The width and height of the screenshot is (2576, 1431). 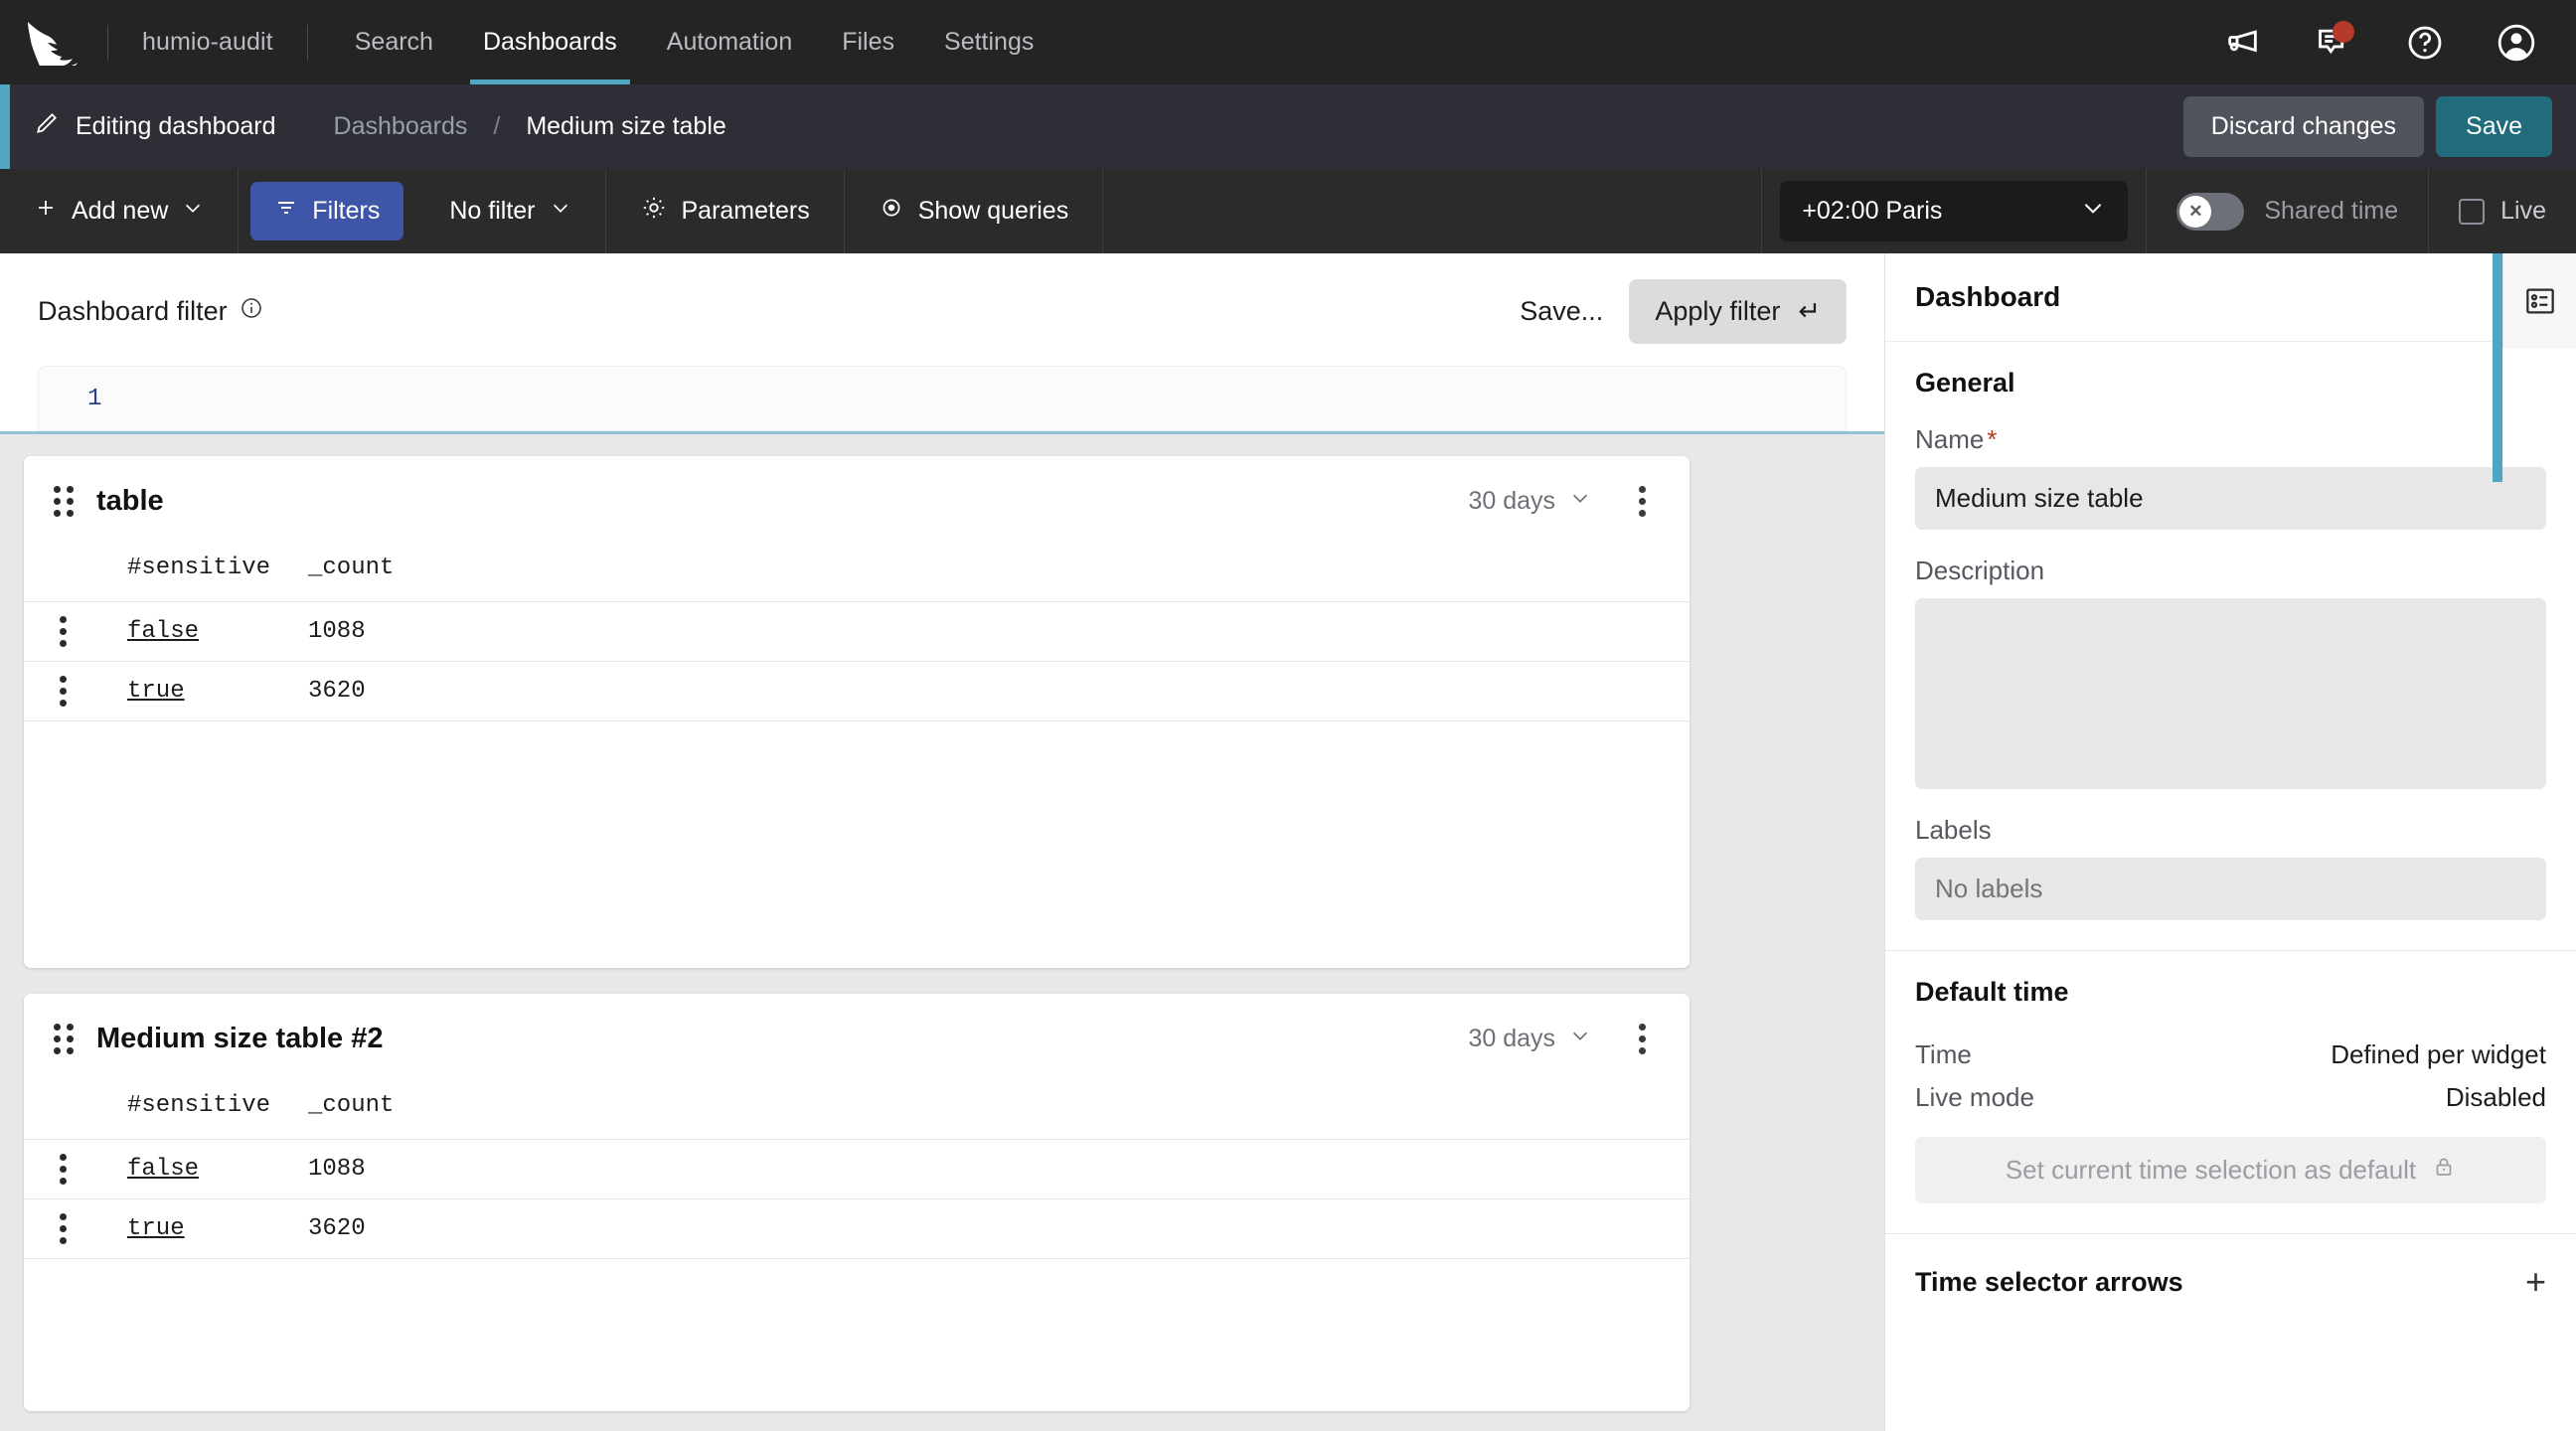 What do you see at coordinates (2472, 211) in the screenshot?
I see `checkbox-box-icon` at bounding box center [2472, 211].